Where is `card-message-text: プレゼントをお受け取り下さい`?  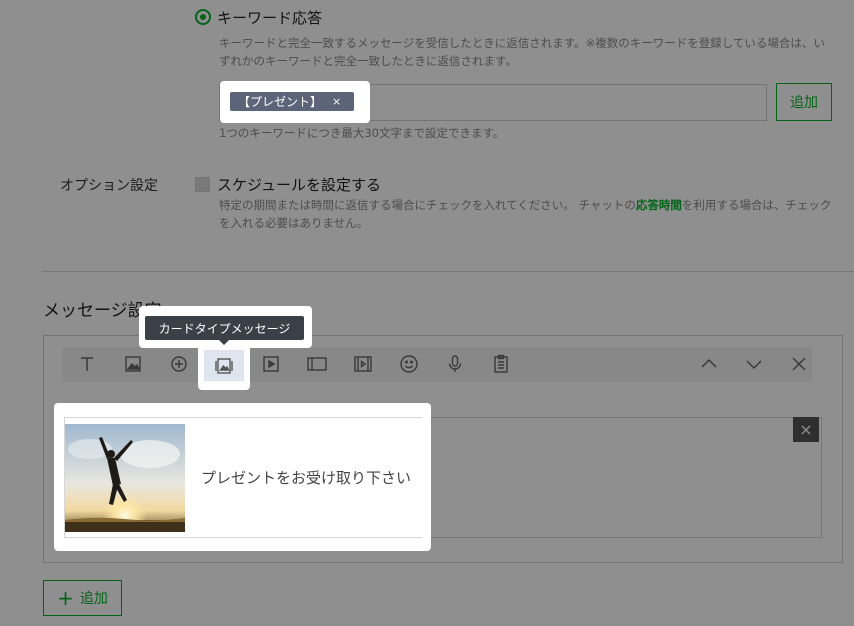
card-message-text: プレゼントをお受け取り下さい is located at coordinates (306, 478).